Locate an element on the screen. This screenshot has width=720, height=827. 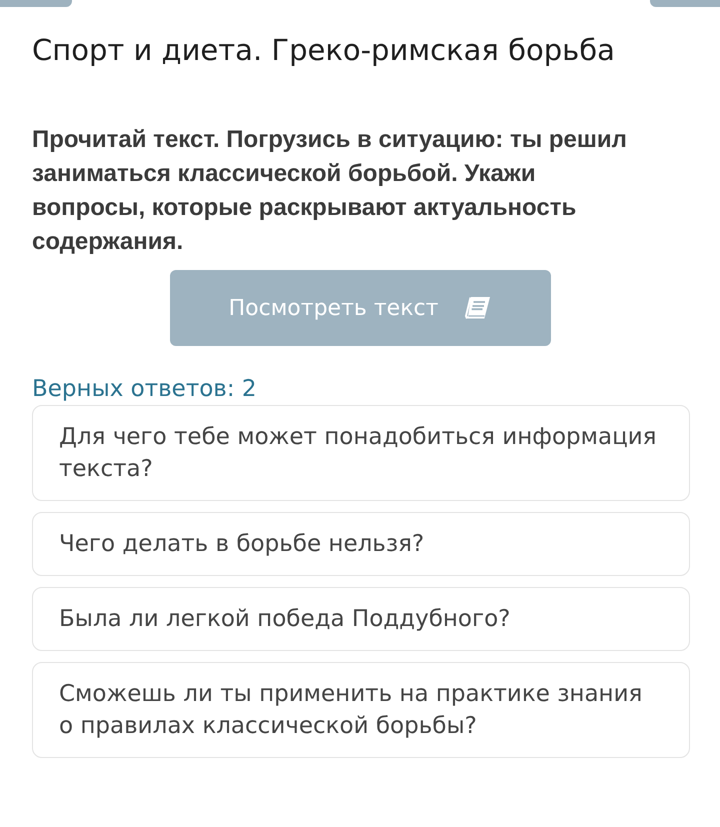
book-icon is located at coordinates (478, 308).